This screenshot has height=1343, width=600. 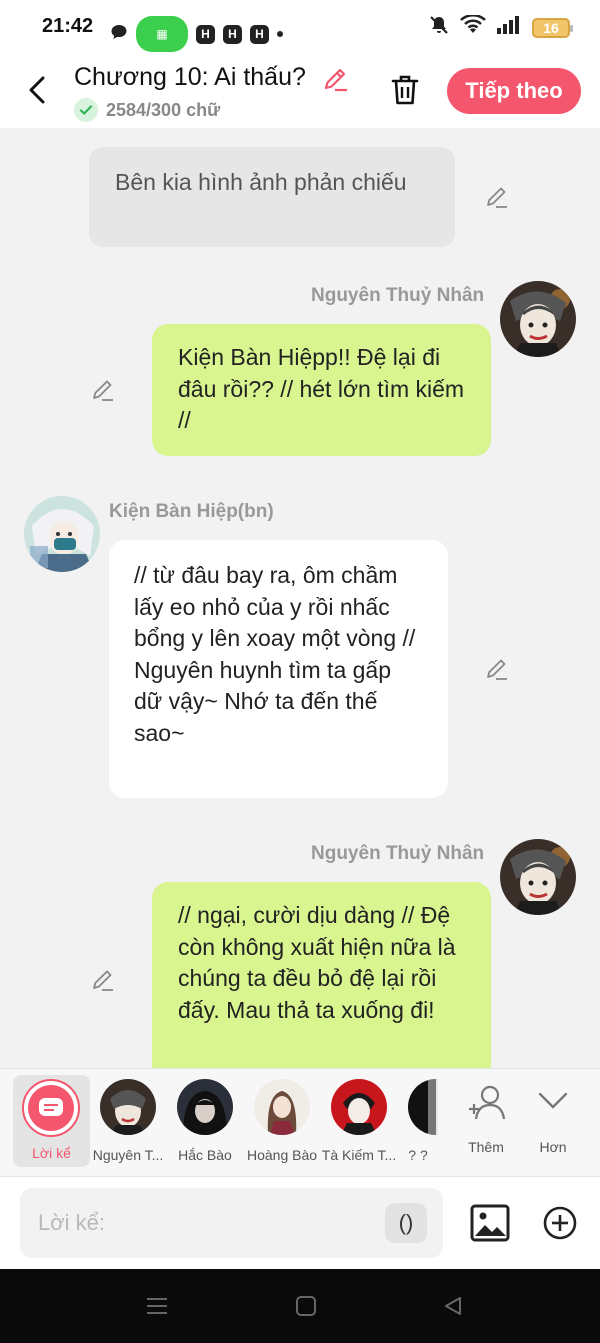 What do you see at coordinates (553, 1147) in the screenshot?
I see `more-label: Hơn` at bounding box center [553, 1147].